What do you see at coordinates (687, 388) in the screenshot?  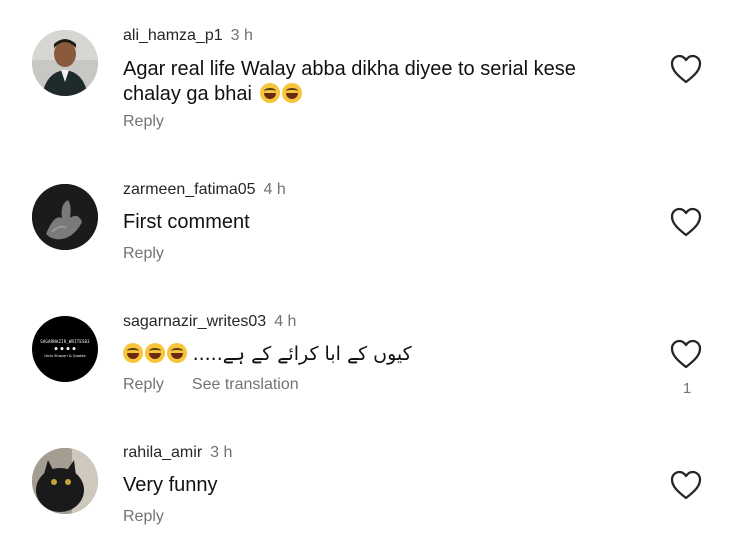 I see `like-count: 1` at bounding box center [687, 388].